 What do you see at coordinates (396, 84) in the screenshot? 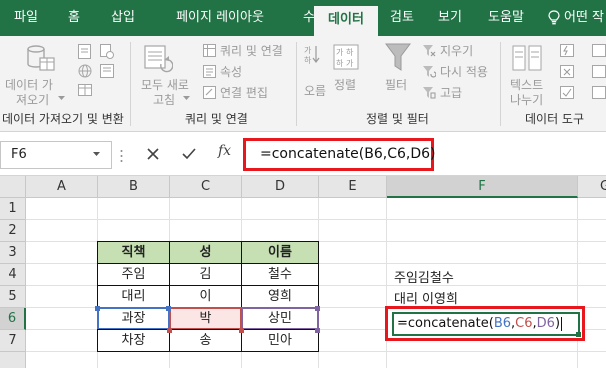
I see `filter-button: 필터` at bounding box center [396, 84].